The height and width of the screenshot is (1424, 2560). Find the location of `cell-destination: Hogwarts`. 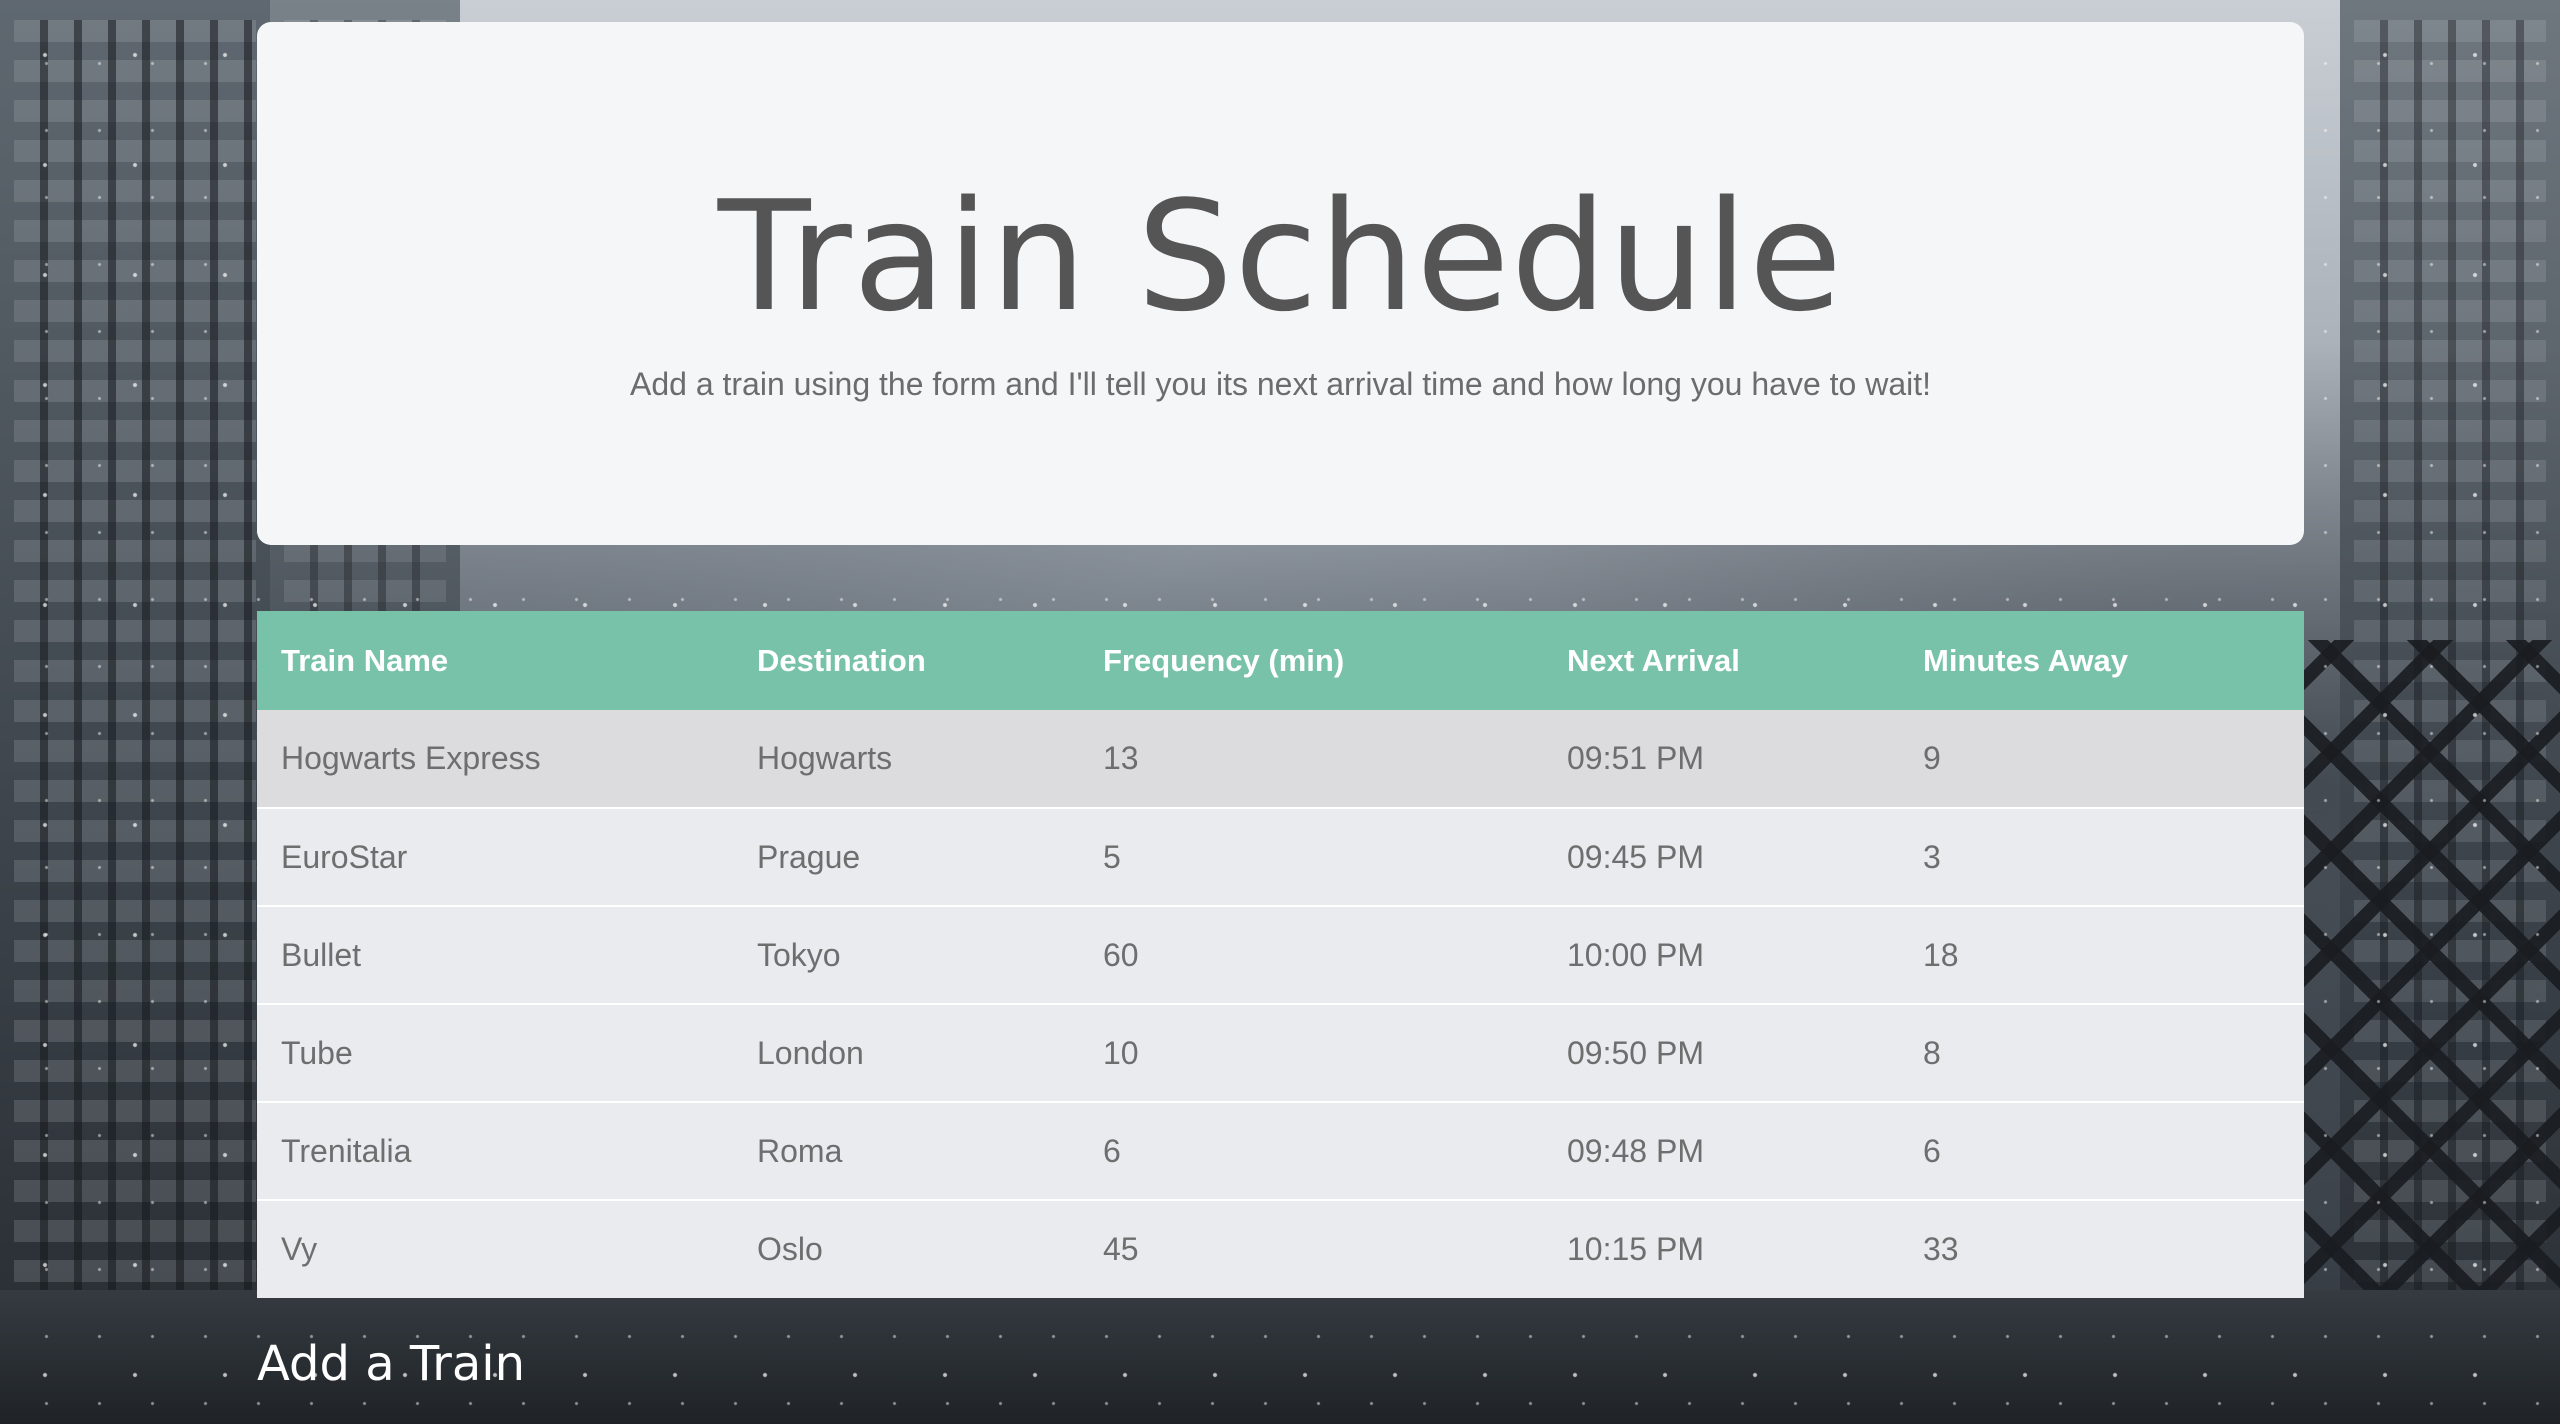

cell-destination: Hogwarts is located at coordinates (906, 759).